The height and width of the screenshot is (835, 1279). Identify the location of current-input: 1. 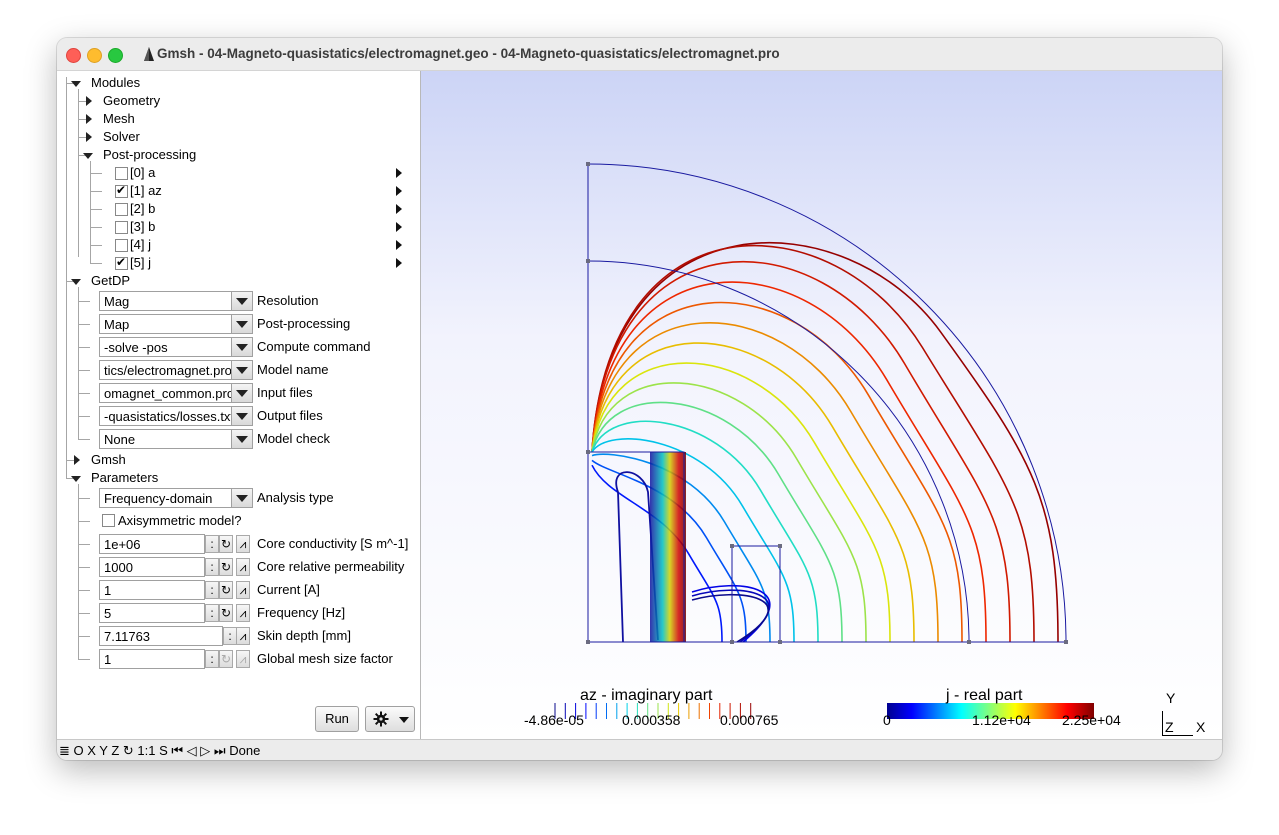
(152, 590).